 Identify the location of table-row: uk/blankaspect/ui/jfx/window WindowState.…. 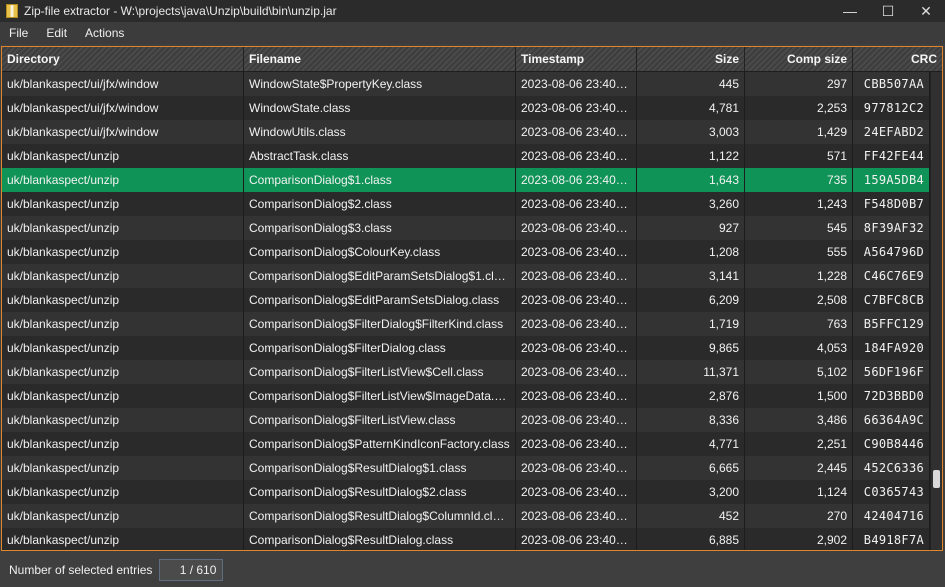
(466, 108).